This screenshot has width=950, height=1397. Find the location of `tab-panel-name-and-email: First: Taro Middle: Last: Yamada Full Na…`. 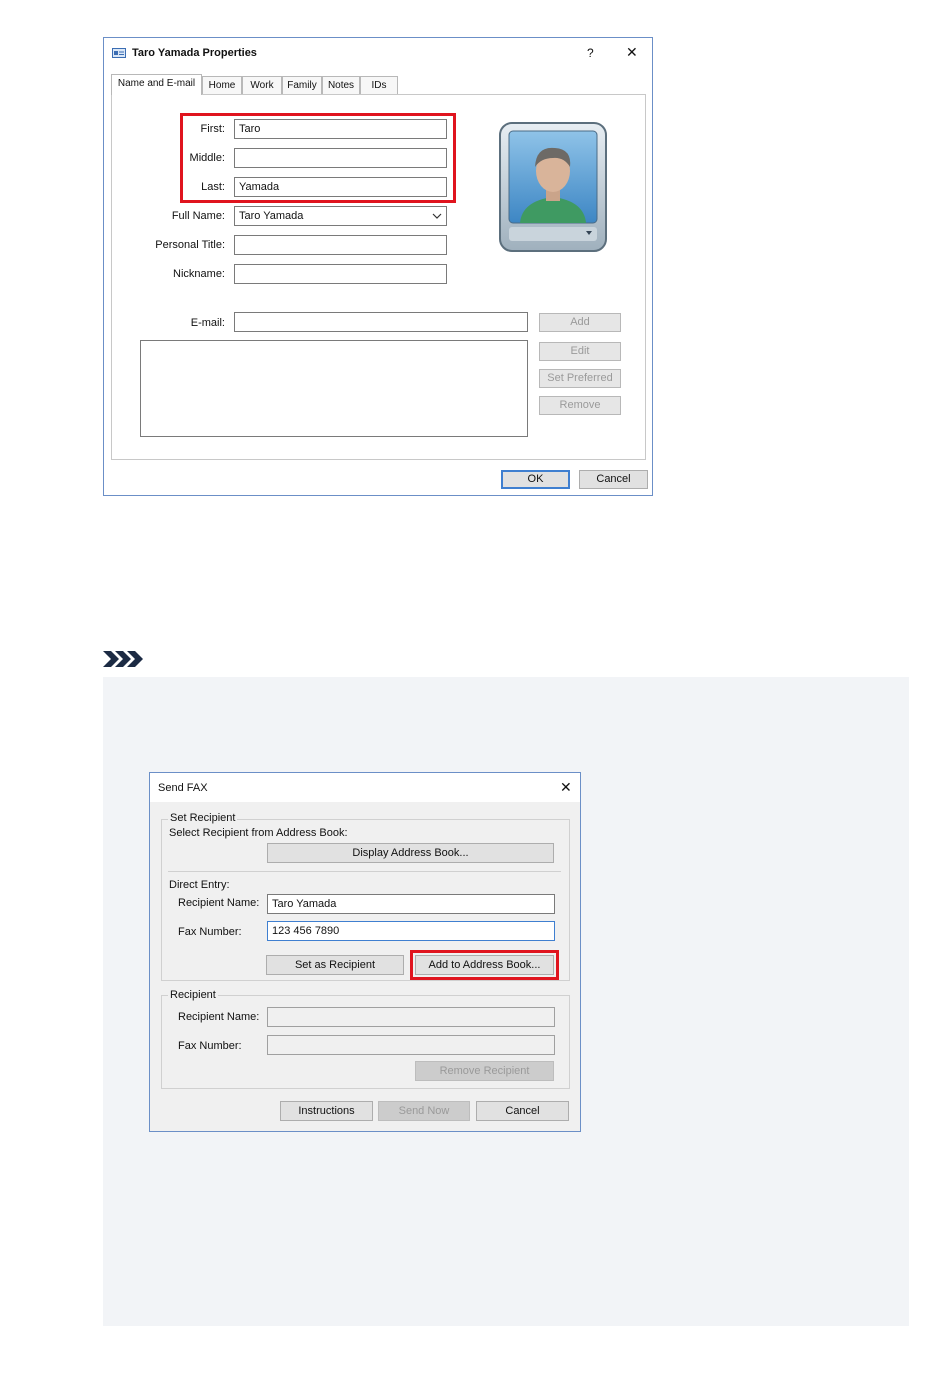

tab-panel-name-and-email: First: Taro Middle: Last: Yamada Full Na… is located at coordinates (378, 277).